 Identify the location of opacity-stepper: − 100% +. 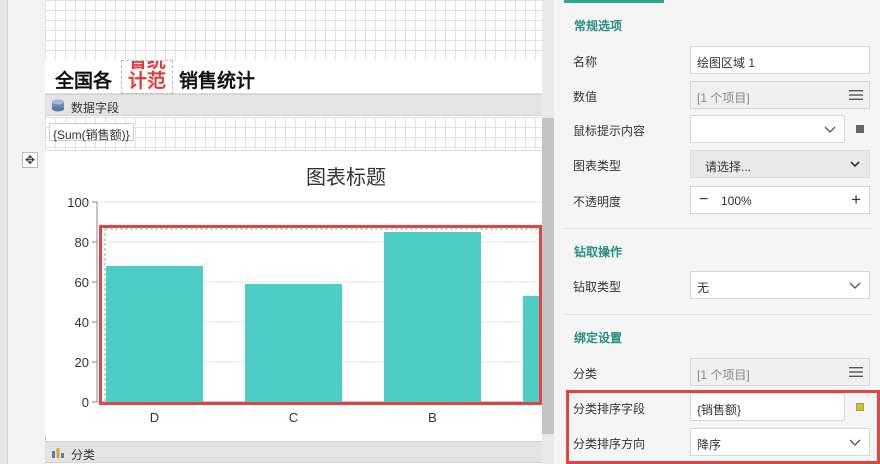
(780, 200).